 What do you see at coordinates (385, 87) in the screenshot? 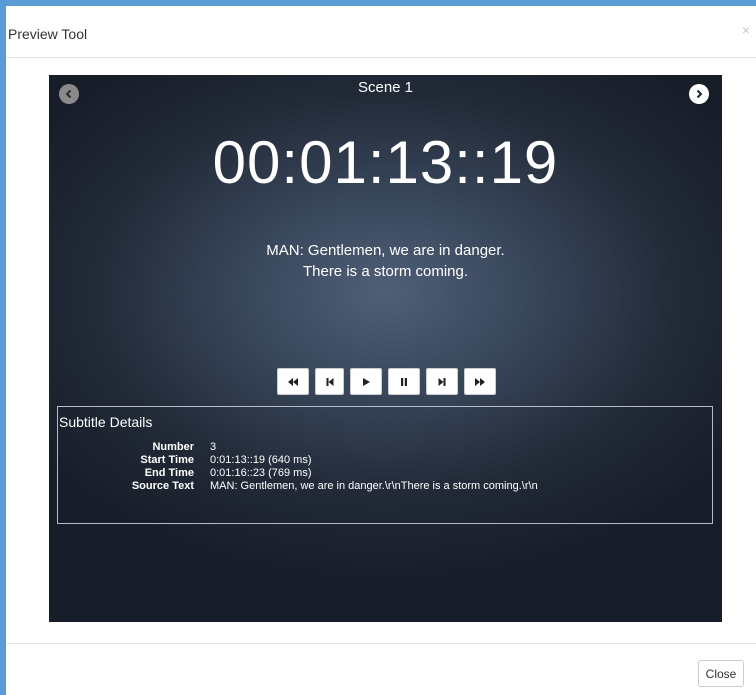
I see `scene-title: Scene 1` at bounding box center [385, 87].